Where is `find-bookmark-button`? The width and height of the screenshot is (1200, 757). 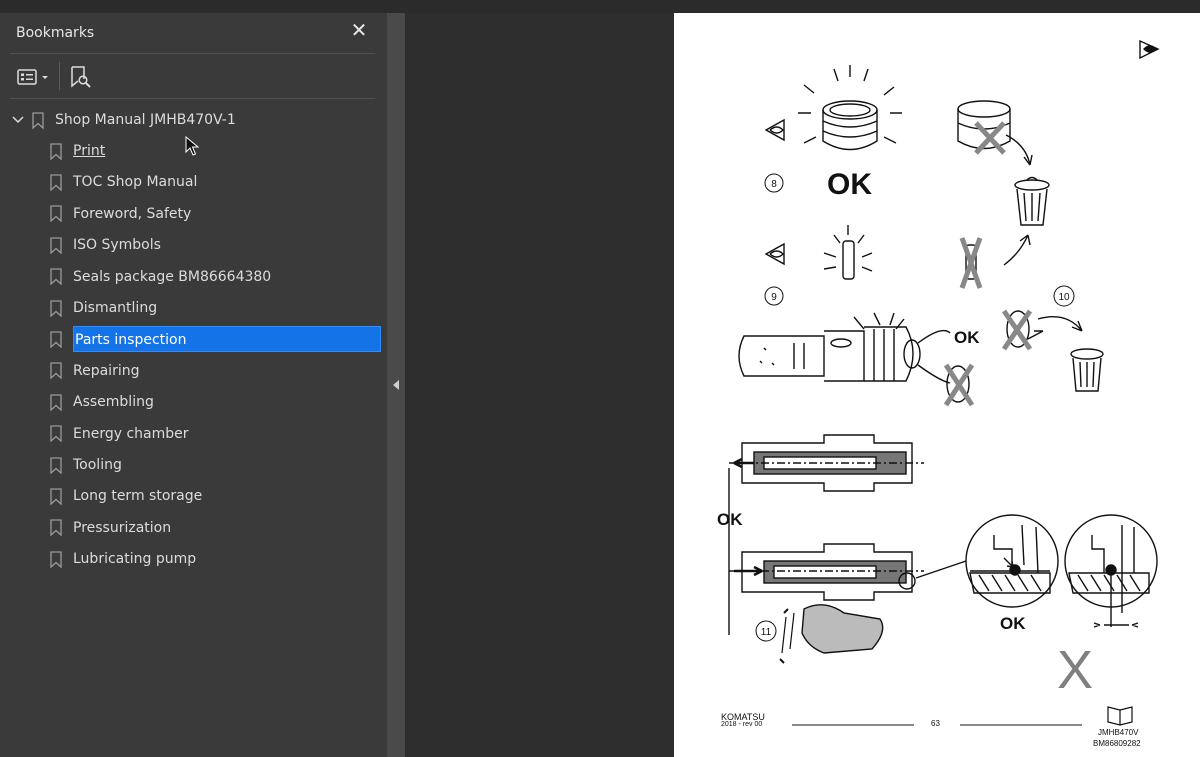 find-bookmark-button is located at coordinates (81, 77).